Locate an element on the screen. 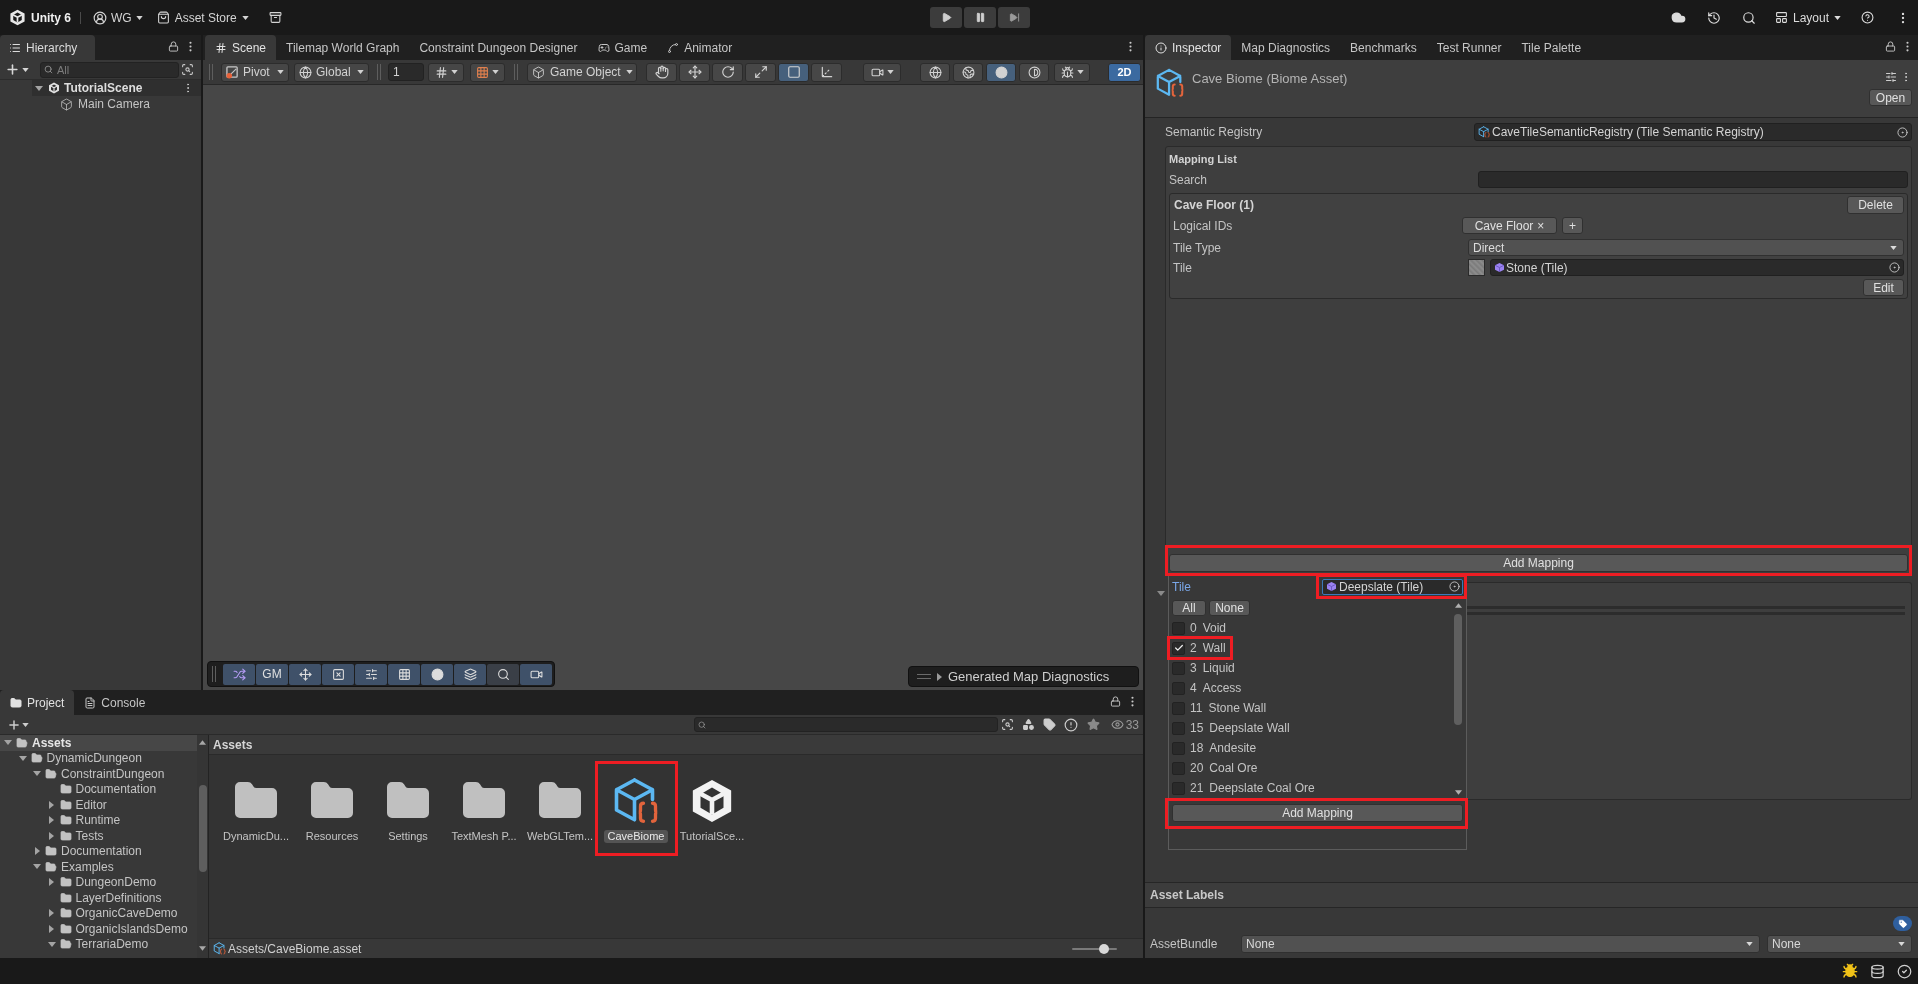 The width and height of the screenshot is (1918, 984). tab: Tile Palette is located at coordinates (1551, 47).